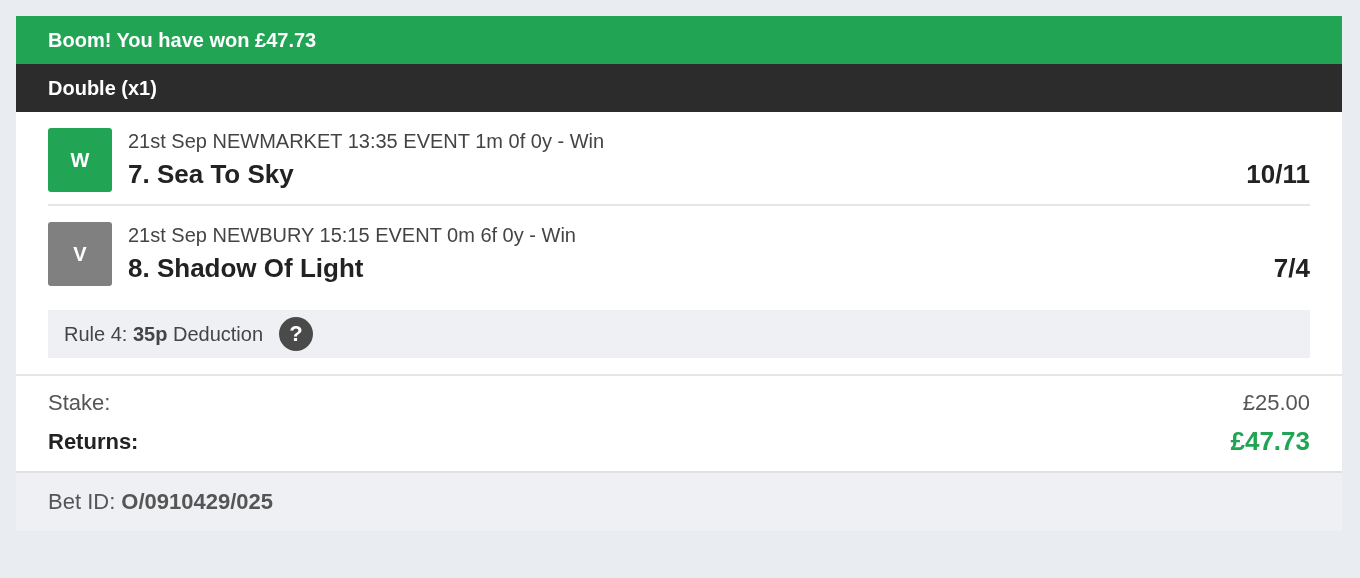  I want to click on help-button: ?, so click(296, 334).